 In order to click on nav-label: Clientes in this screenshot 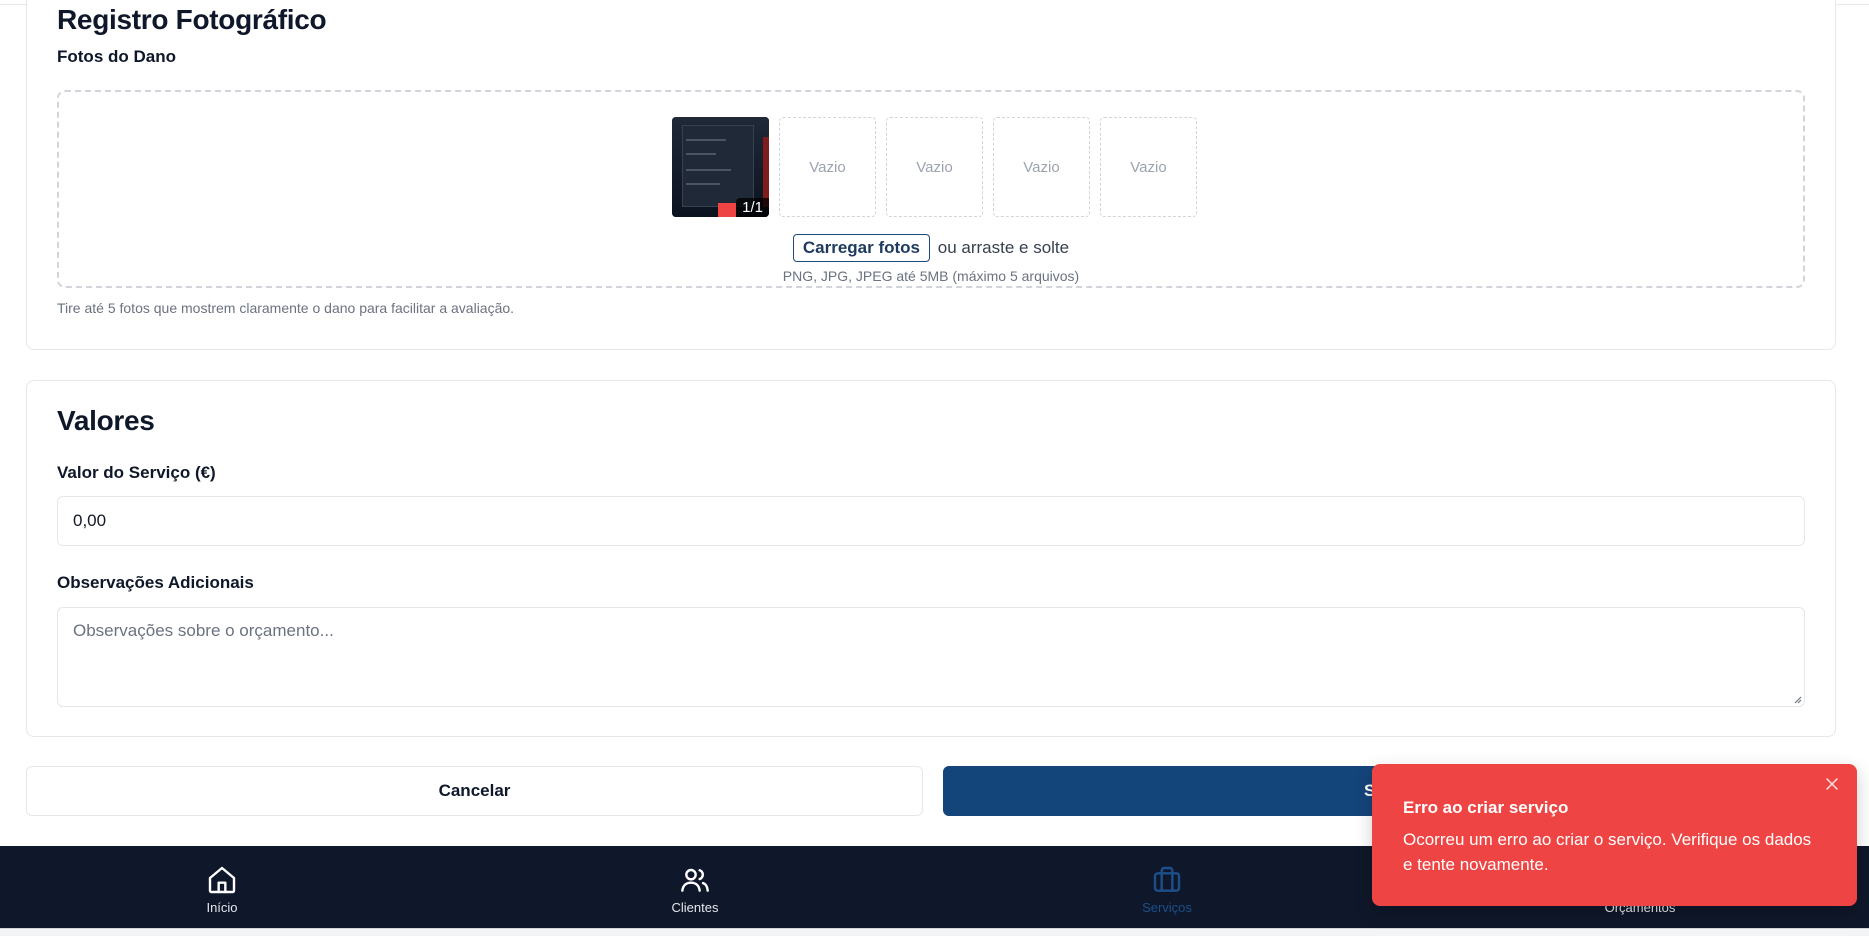, I will do `click(695, 907)`.